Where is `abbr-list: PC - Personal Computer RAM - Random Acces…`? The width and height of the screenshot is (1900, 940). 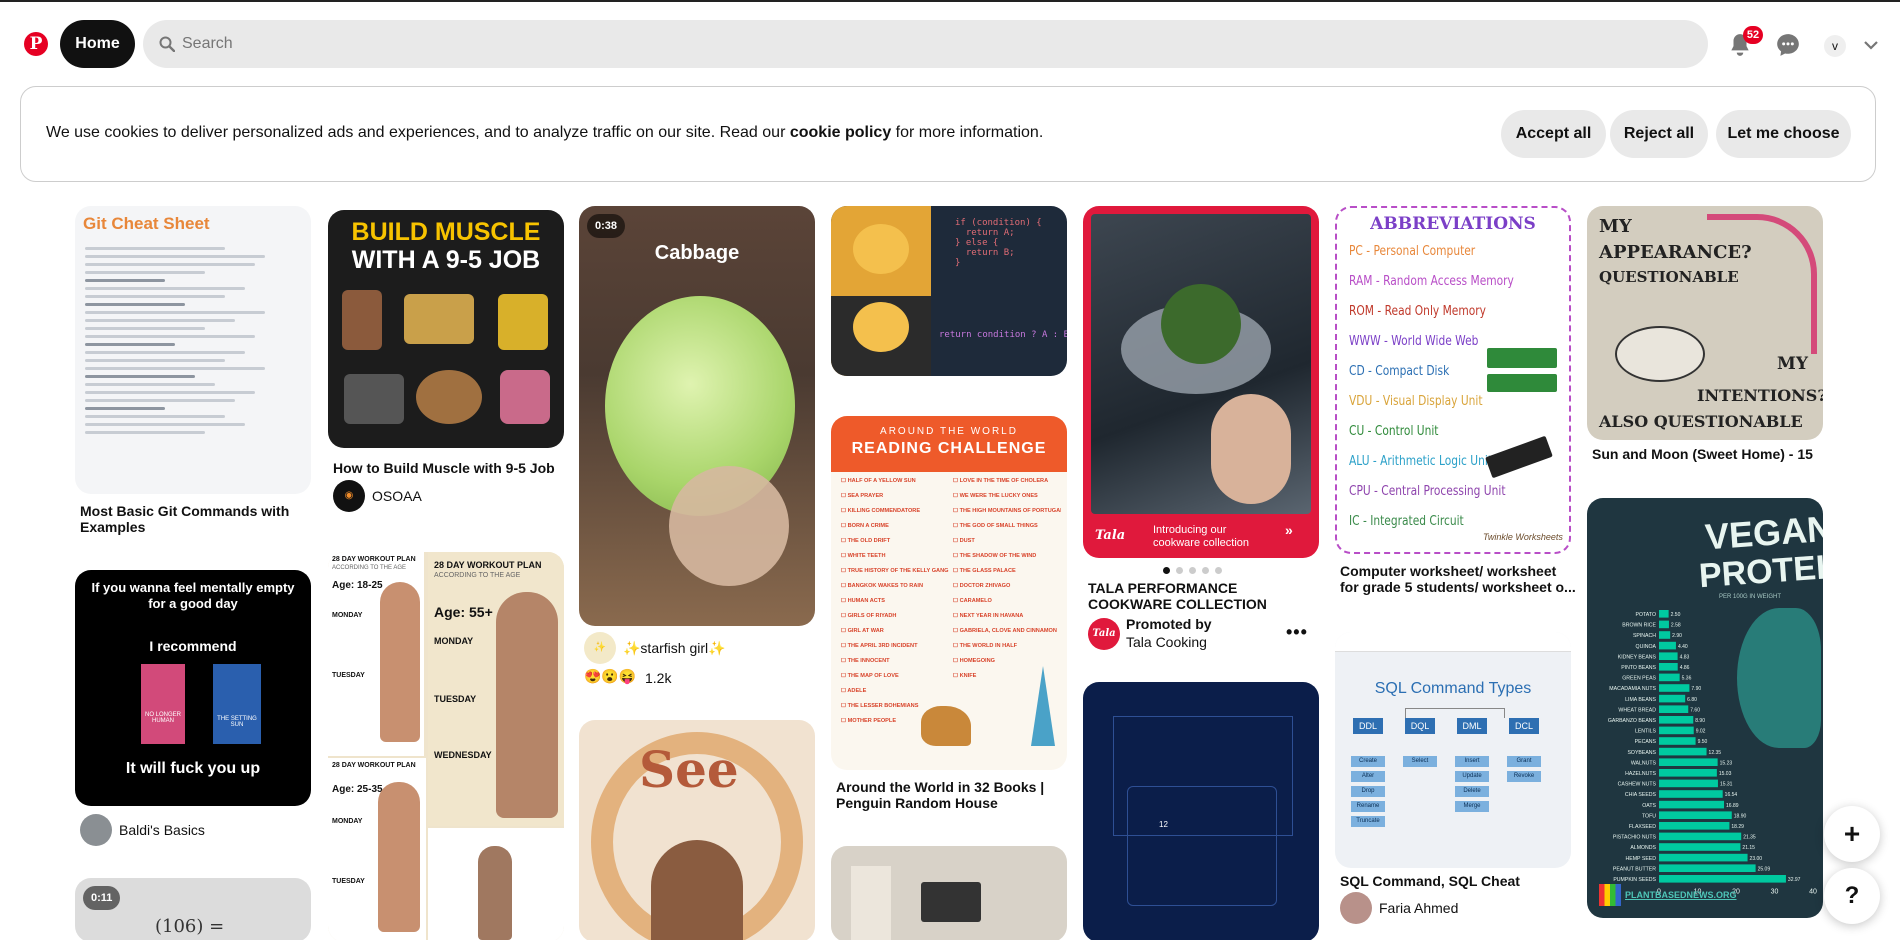
abbr-list: PC - Personal Computer RAM - Random Acces… is located at coordinates (1449, 394).